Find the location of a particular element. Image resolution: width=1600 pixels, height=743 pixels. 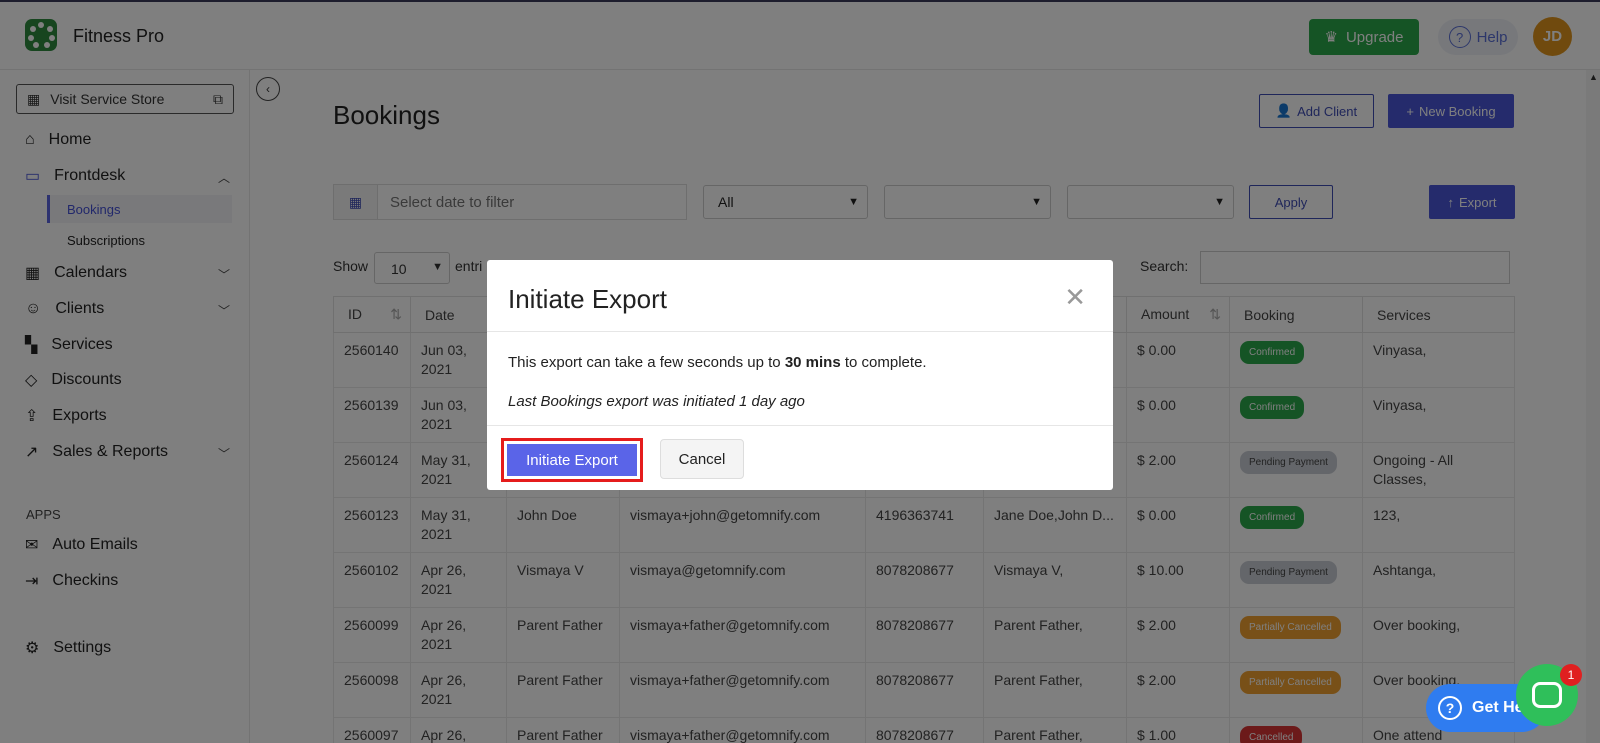

initiate-export-button: Initiate Export is located at coordinates (572, 460).